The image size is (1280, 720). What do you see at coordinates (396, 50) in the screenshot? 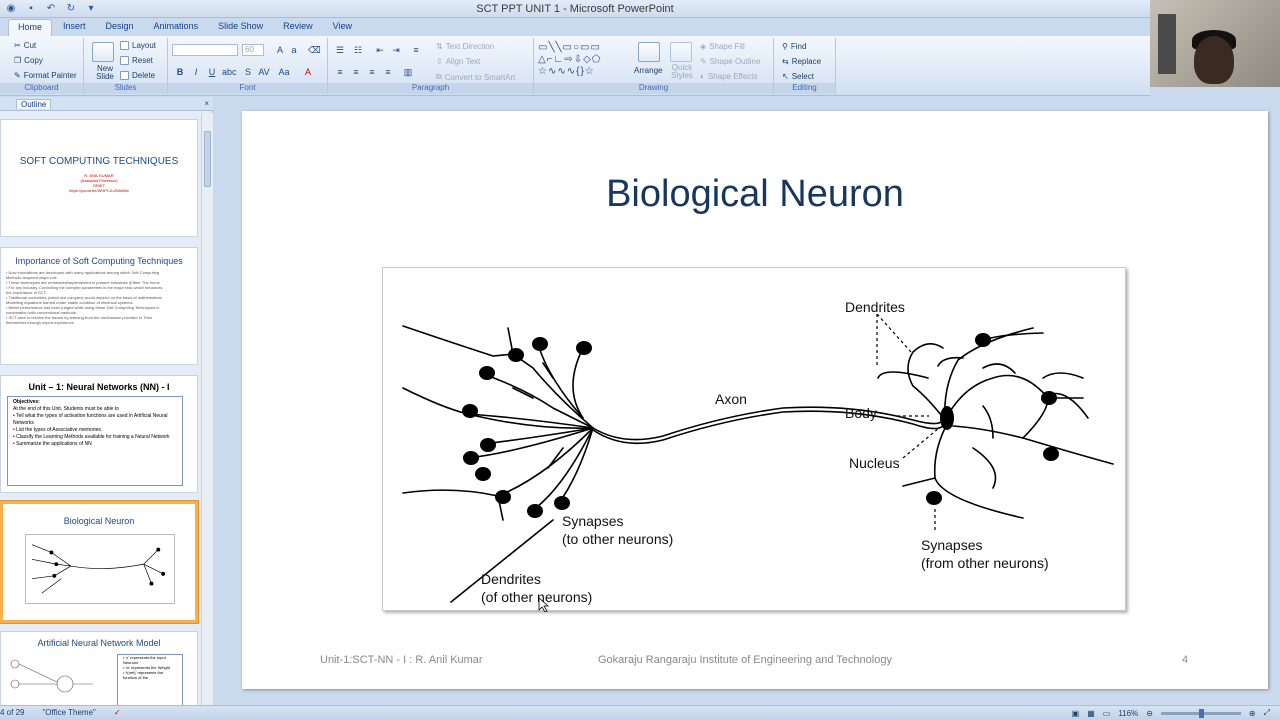
I see `increase-indent-icon: ⇥` at bounding box center [396, 50].